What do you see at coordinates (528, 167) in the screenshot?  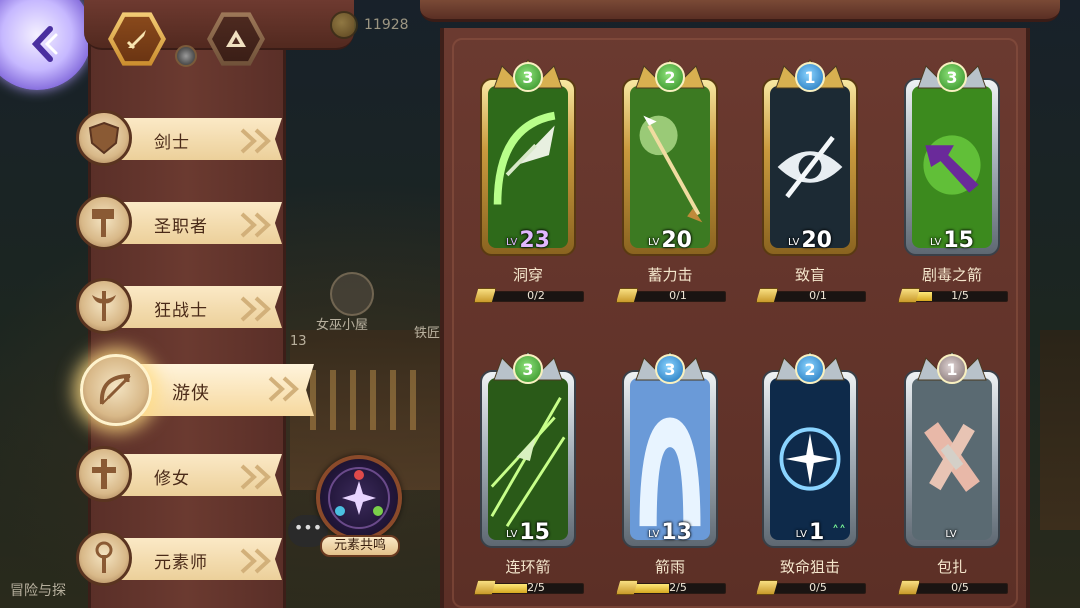 I see `skill-art-arrowhead-swirl-icon` at bounding box center [528, 167].